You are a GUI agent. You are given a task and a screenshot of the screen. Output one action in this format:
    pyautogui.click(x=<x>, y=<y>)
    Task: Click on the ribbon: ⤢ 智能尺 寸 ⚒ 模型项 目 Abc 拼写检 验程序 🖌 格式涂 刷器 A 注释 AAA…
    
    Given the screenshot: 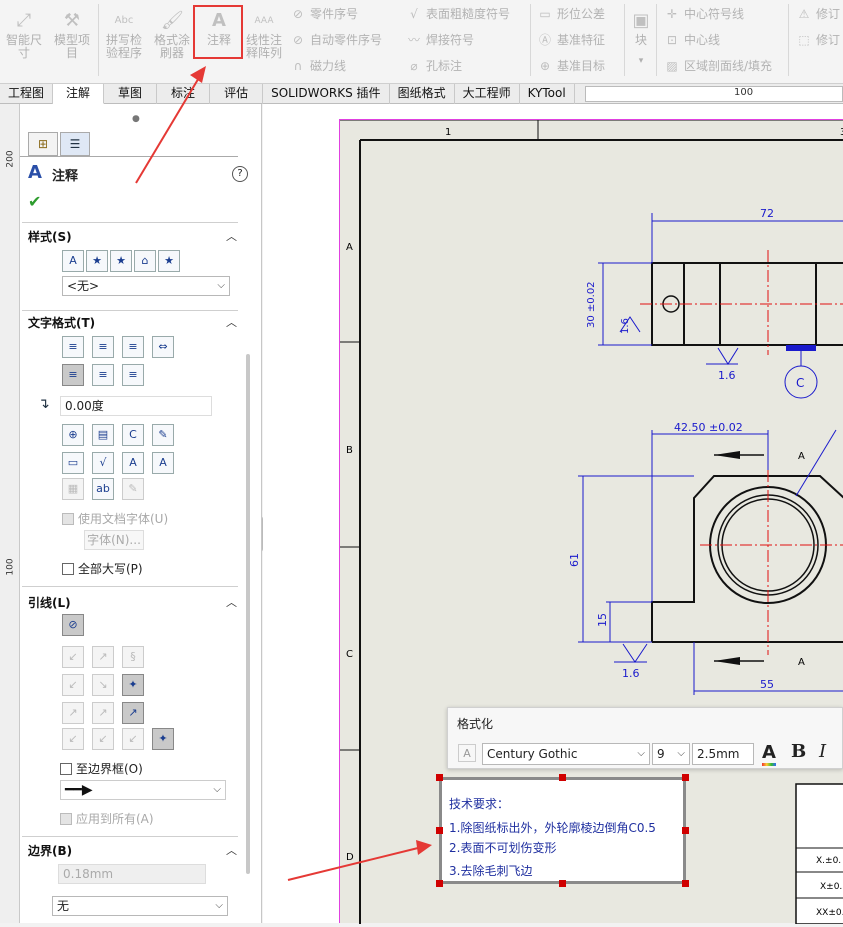 What is the action you would take?
    pyautogui.click(x=421, y=42)
    